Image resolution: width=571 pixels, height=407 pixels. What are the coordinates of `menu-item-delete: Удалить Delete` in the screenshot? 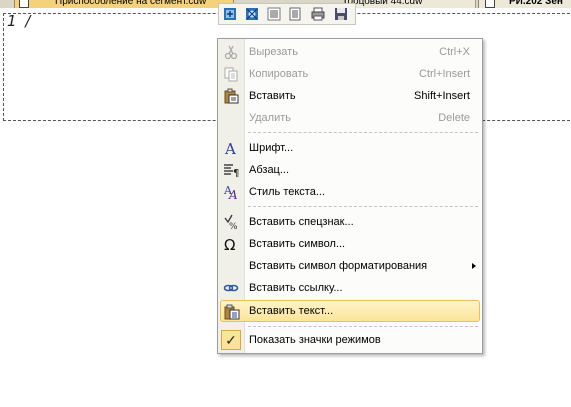 It's located at (350, 118).